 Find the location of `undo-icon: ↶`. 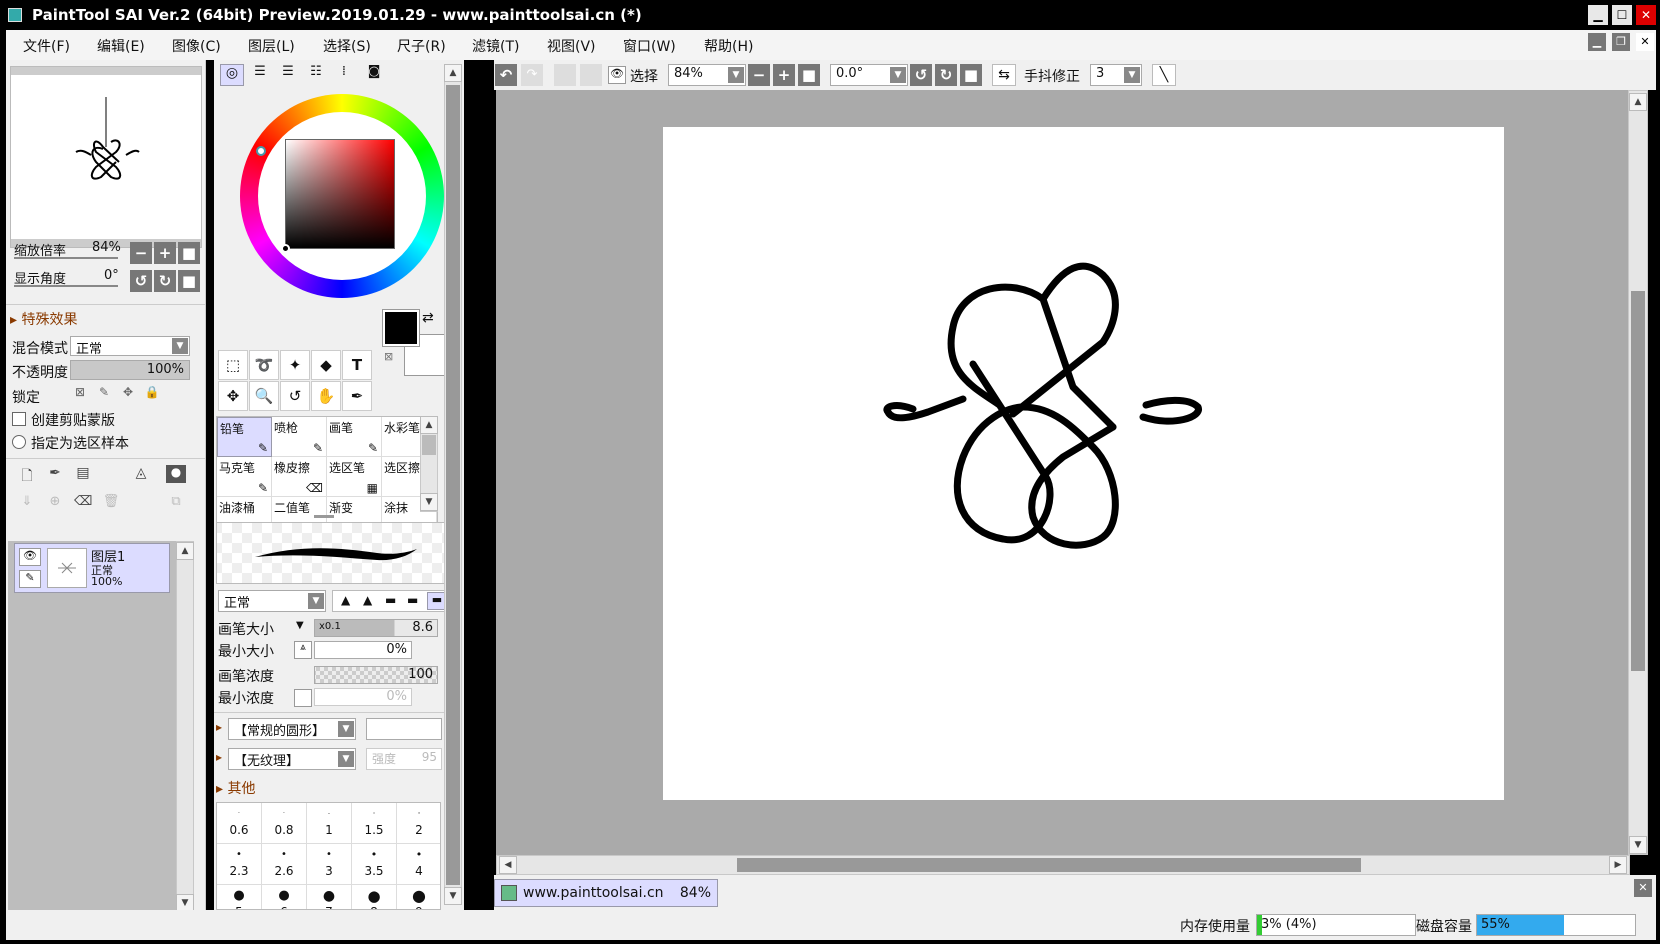

undo-icon: ↶ is located at coordinates (506, 75).